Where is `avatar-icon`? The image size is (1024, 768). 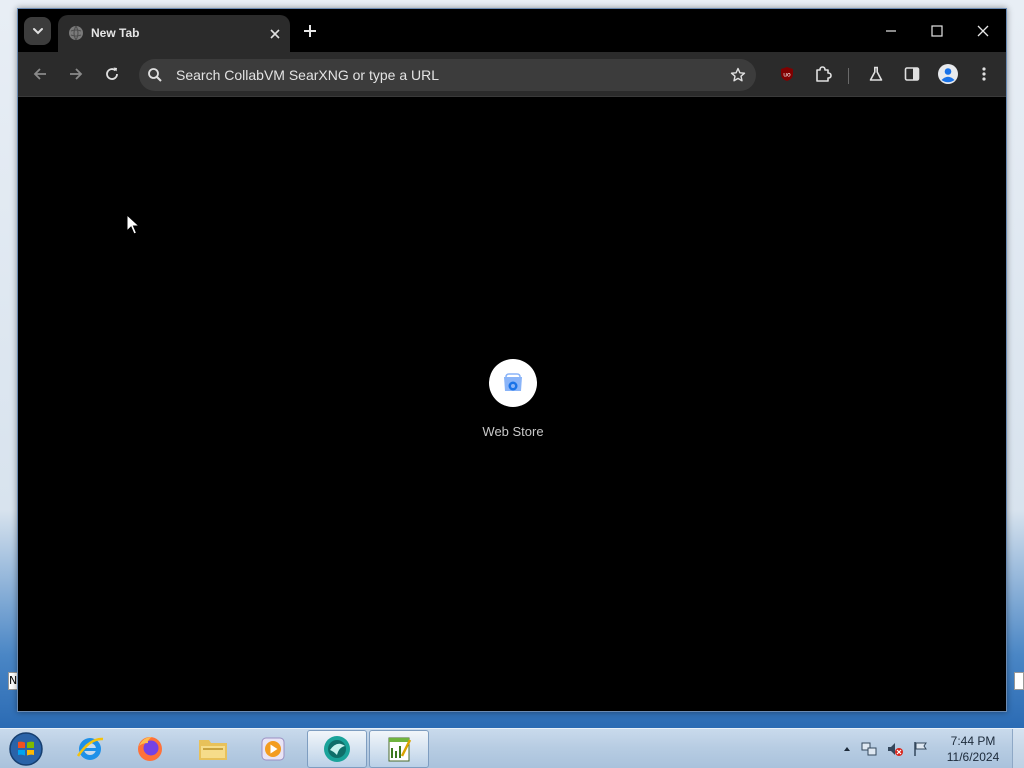 avatar-icon is located at coordinates (948, 74).